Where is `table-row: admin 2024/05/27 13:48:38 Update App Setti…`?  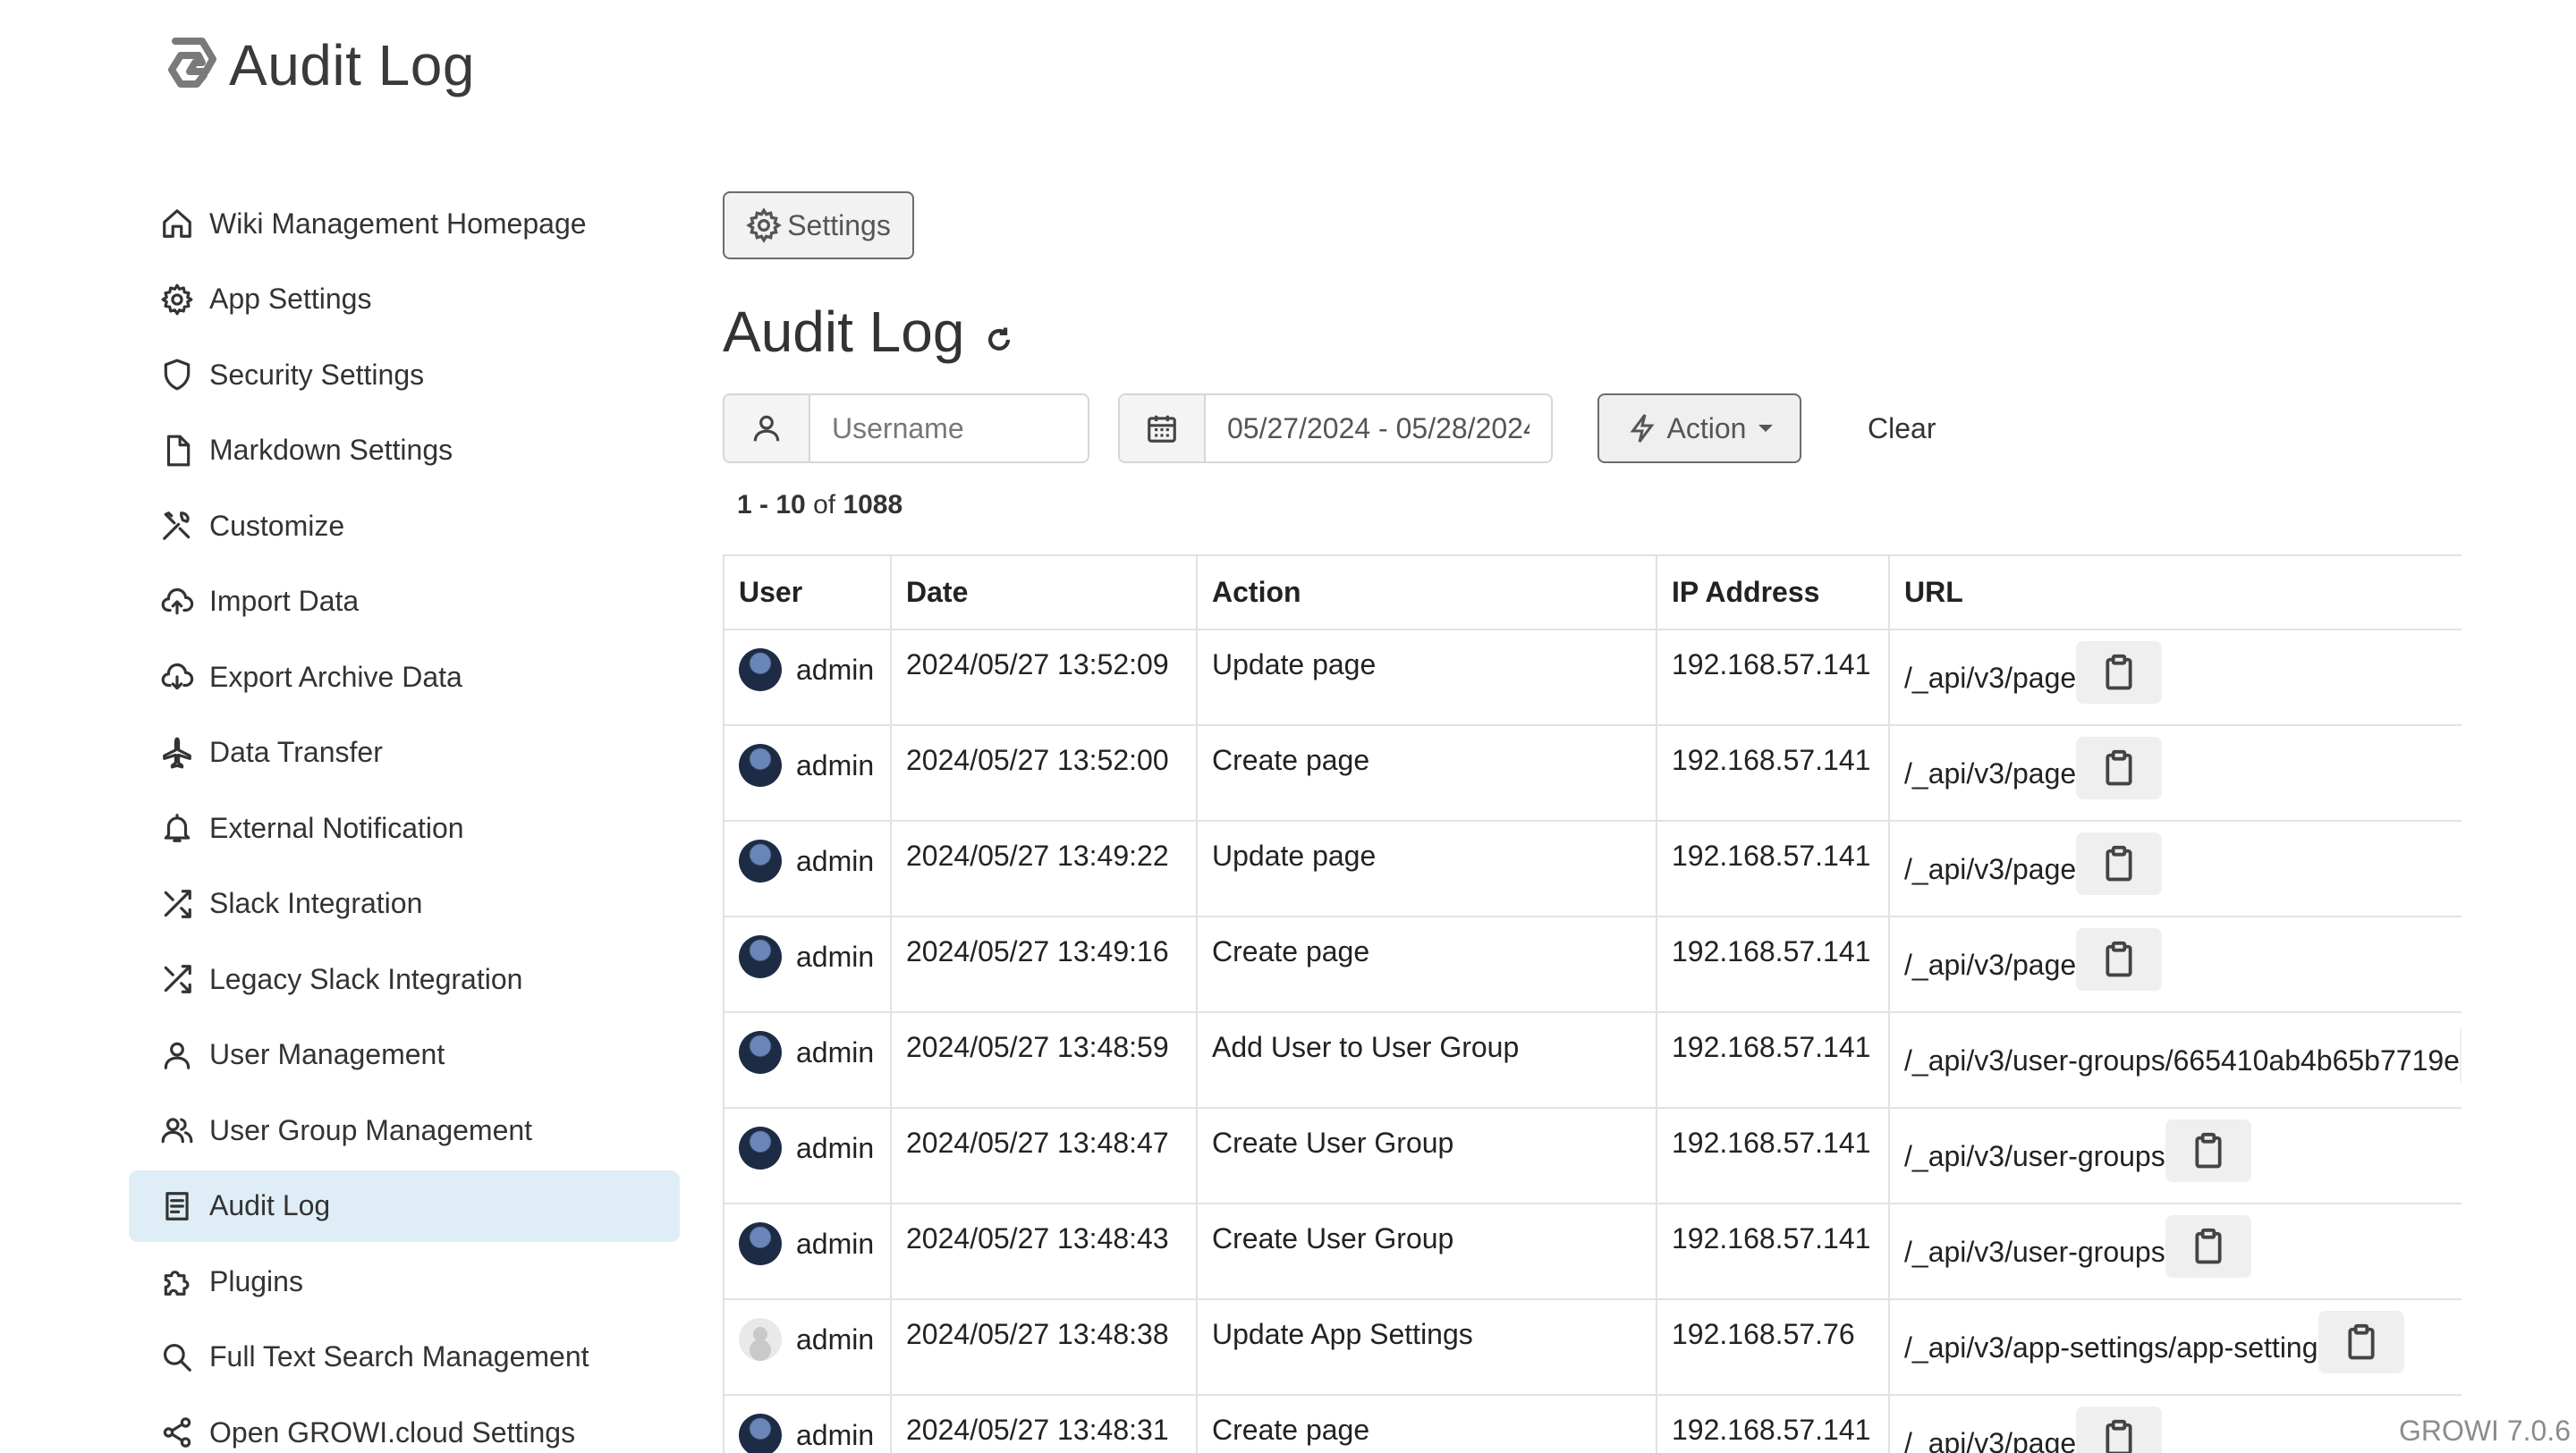 table-row: admin 2024/05/27 13:48:38 Update App Setti… is located at coordinates (1593, 1347).